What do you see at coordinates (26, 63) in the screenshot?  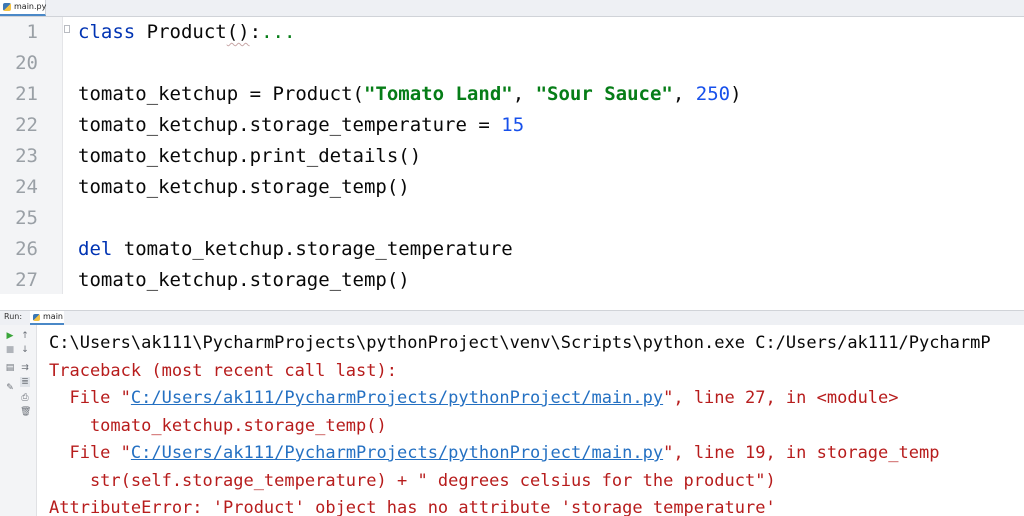 I see `line-number: 20` at bounding box center [26, 63].